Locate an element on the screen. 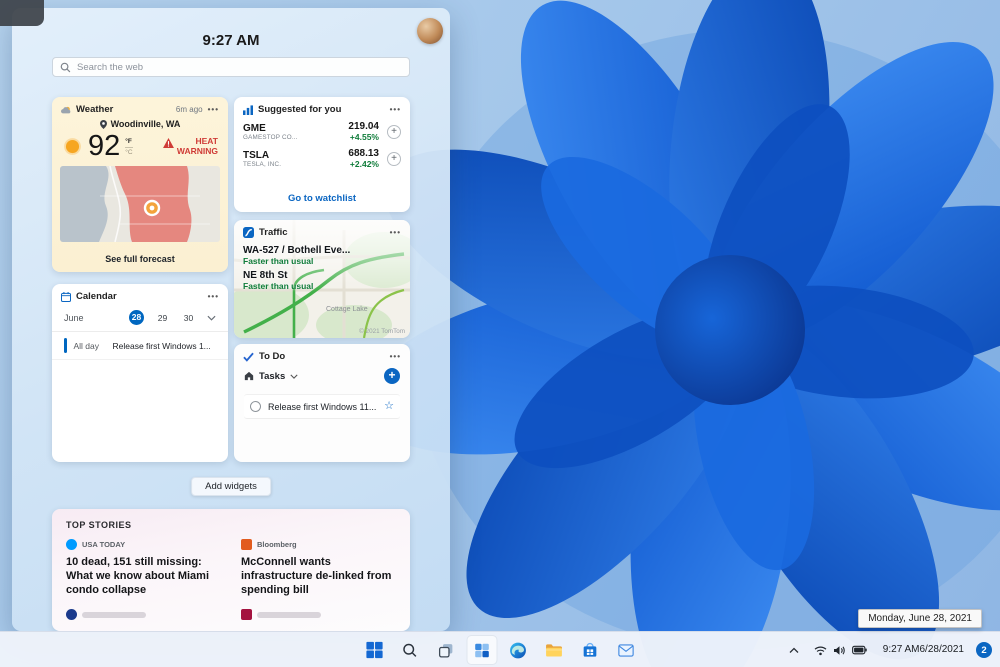 Image resolution: width=1000 pixels, height=667 pixels. add-task-button: + is located at coordinates (392, 376).